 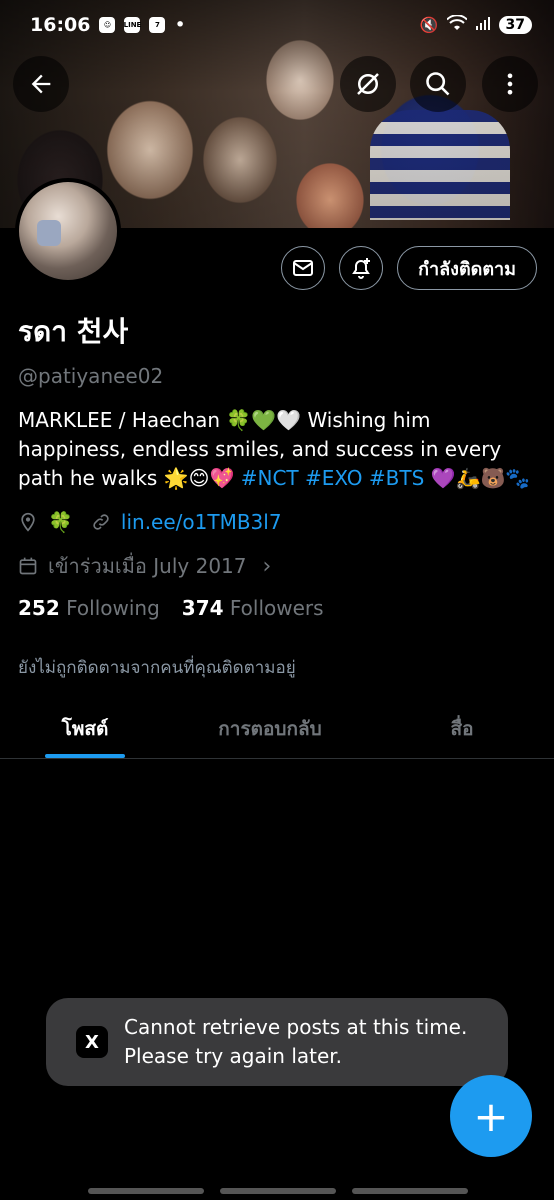 What do you see at coordinates (334, 478) in the screenshot?
I see `hashtag-link: #EXO` at bounding box center [334, 478].